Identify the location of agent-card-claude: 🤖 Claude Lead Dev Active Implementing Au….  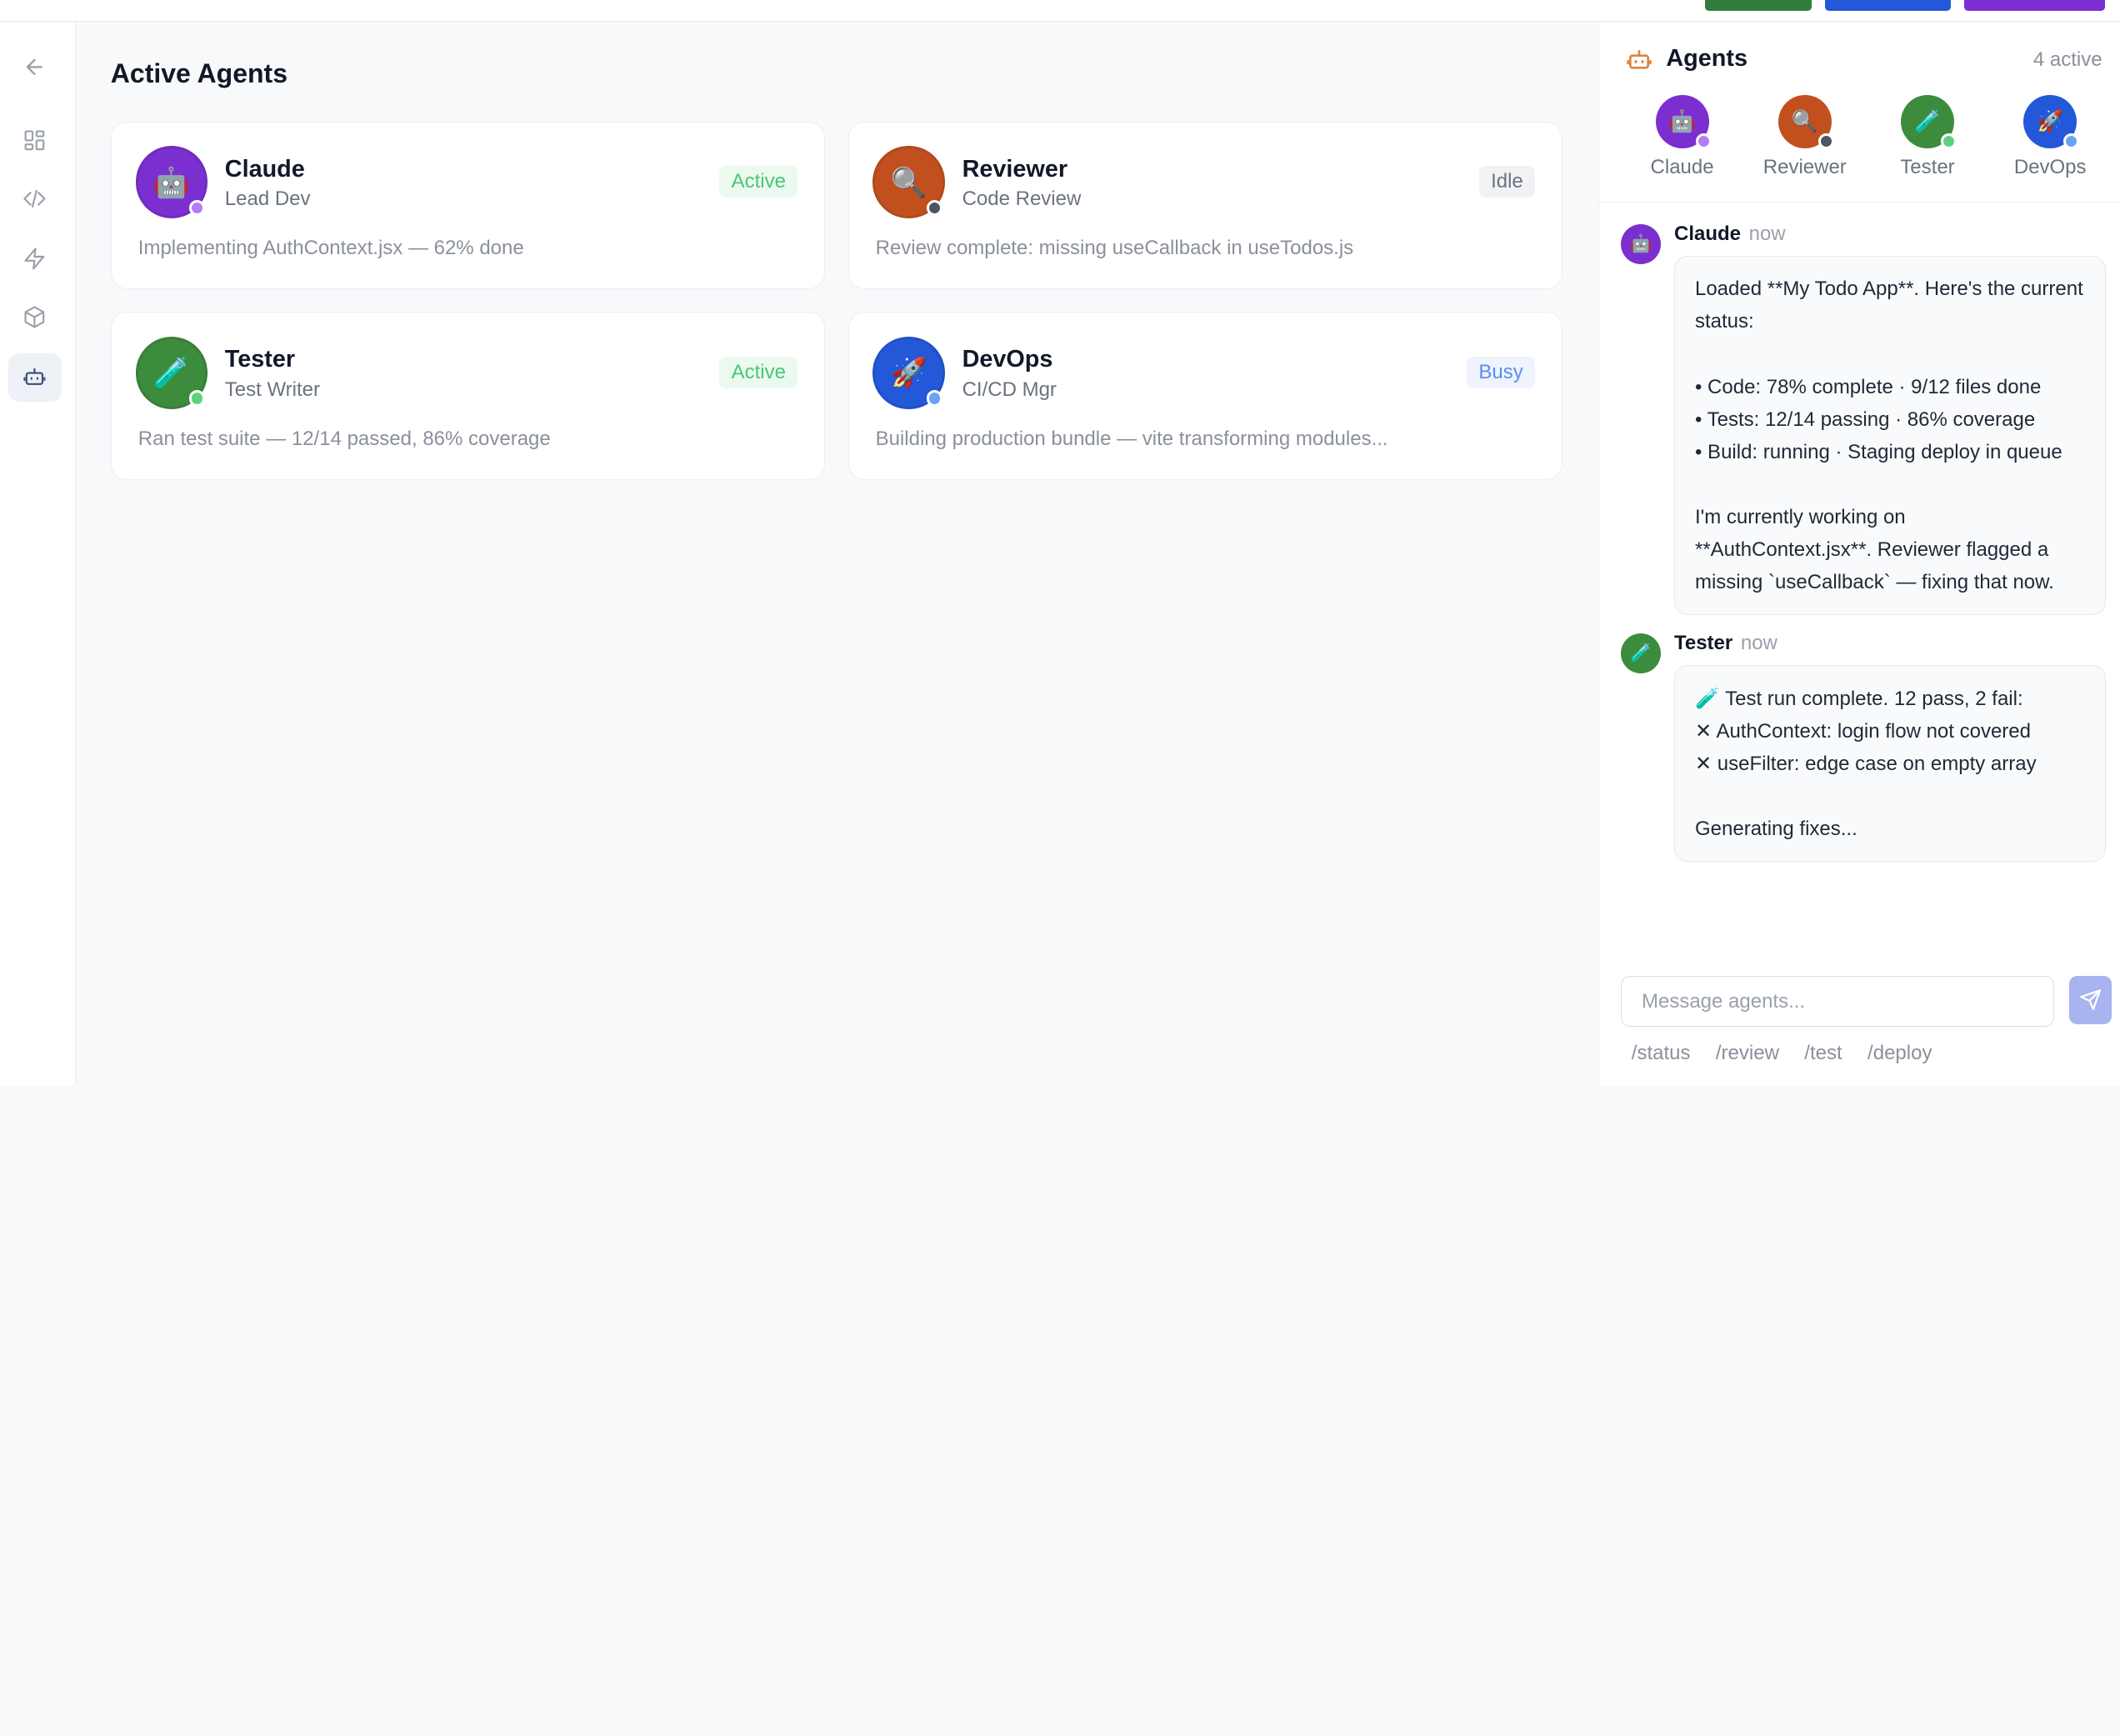
(468, 206).